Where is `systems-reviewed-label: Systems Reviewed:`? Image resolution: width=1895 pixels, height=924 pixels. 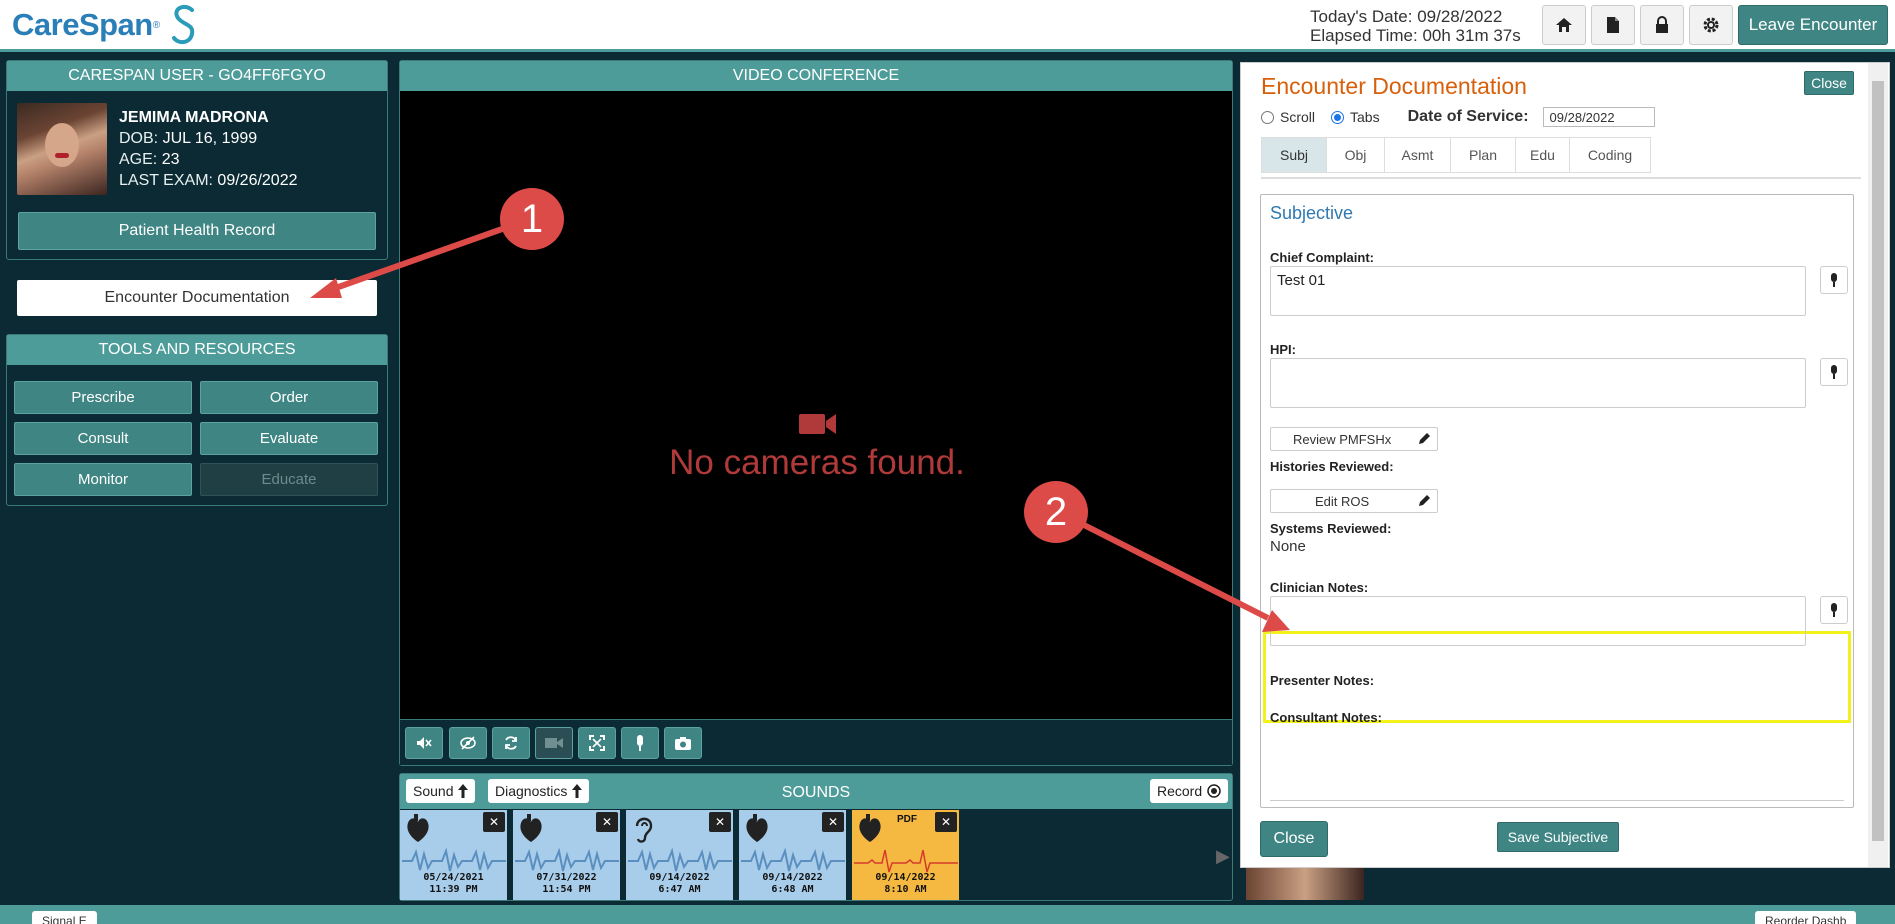
systems-reviewed-label: Systems Reviewed: is located at coordinates (1331, 528).